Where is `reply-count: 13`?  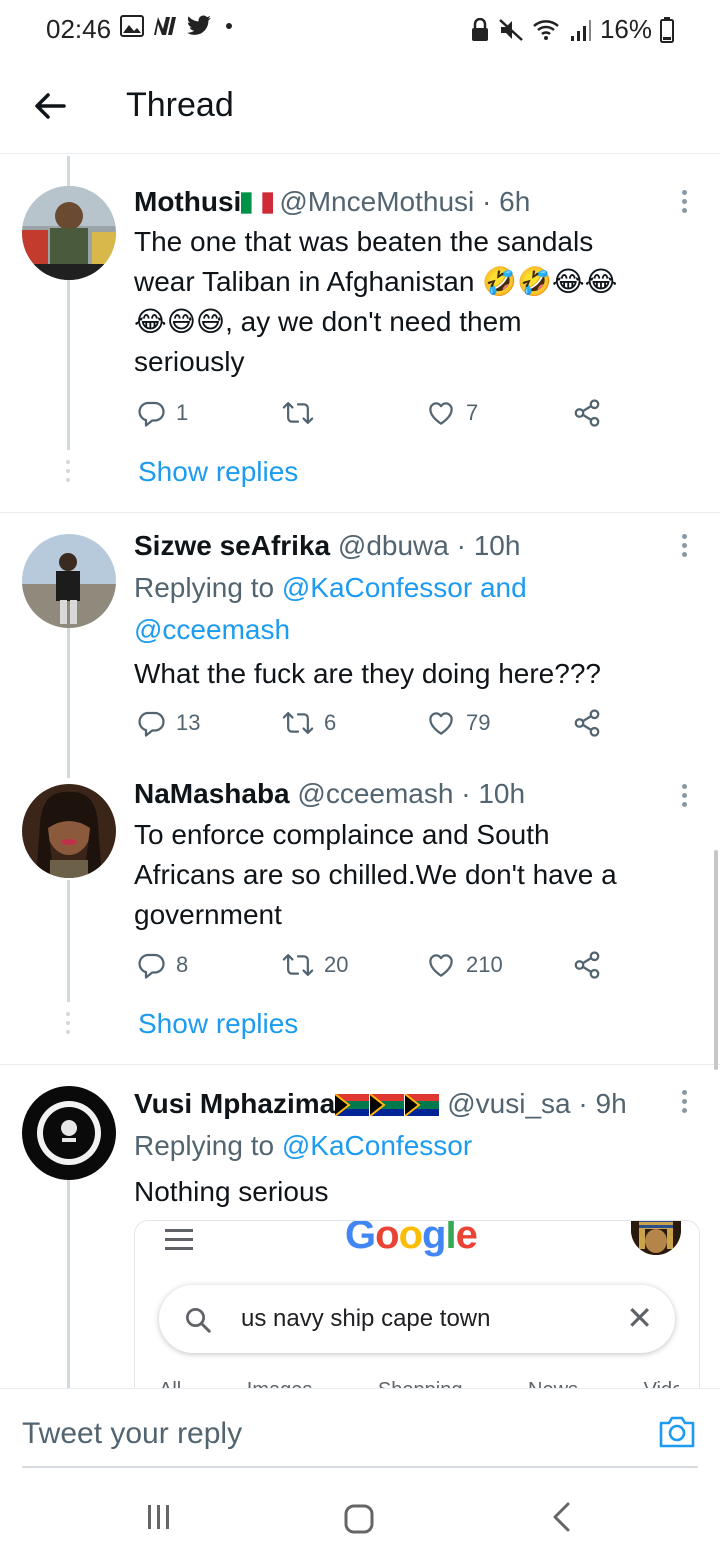
reply-count: 13 is located at coordinates (188, 722).